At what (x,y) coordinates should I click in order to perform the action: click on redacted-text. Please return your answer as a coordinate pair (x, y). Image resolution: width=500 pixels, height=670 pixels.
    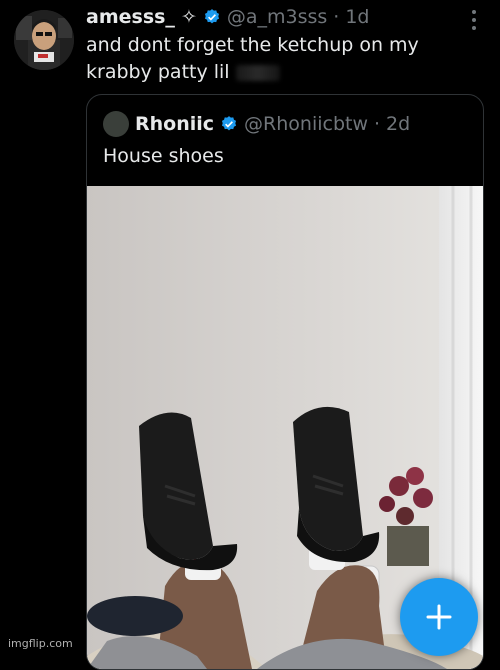
    Looking at the image, I should click on (257, 72).